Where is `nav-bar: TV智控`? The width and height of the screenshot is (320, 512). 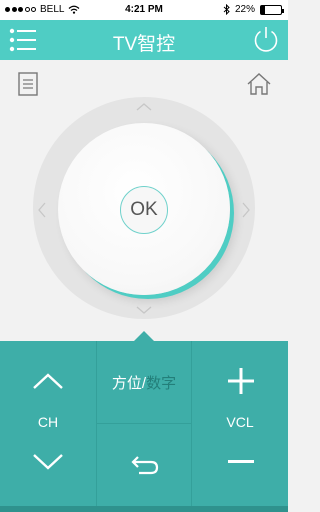 nav-bar: TV智控 is located at coordinates (144, 40).